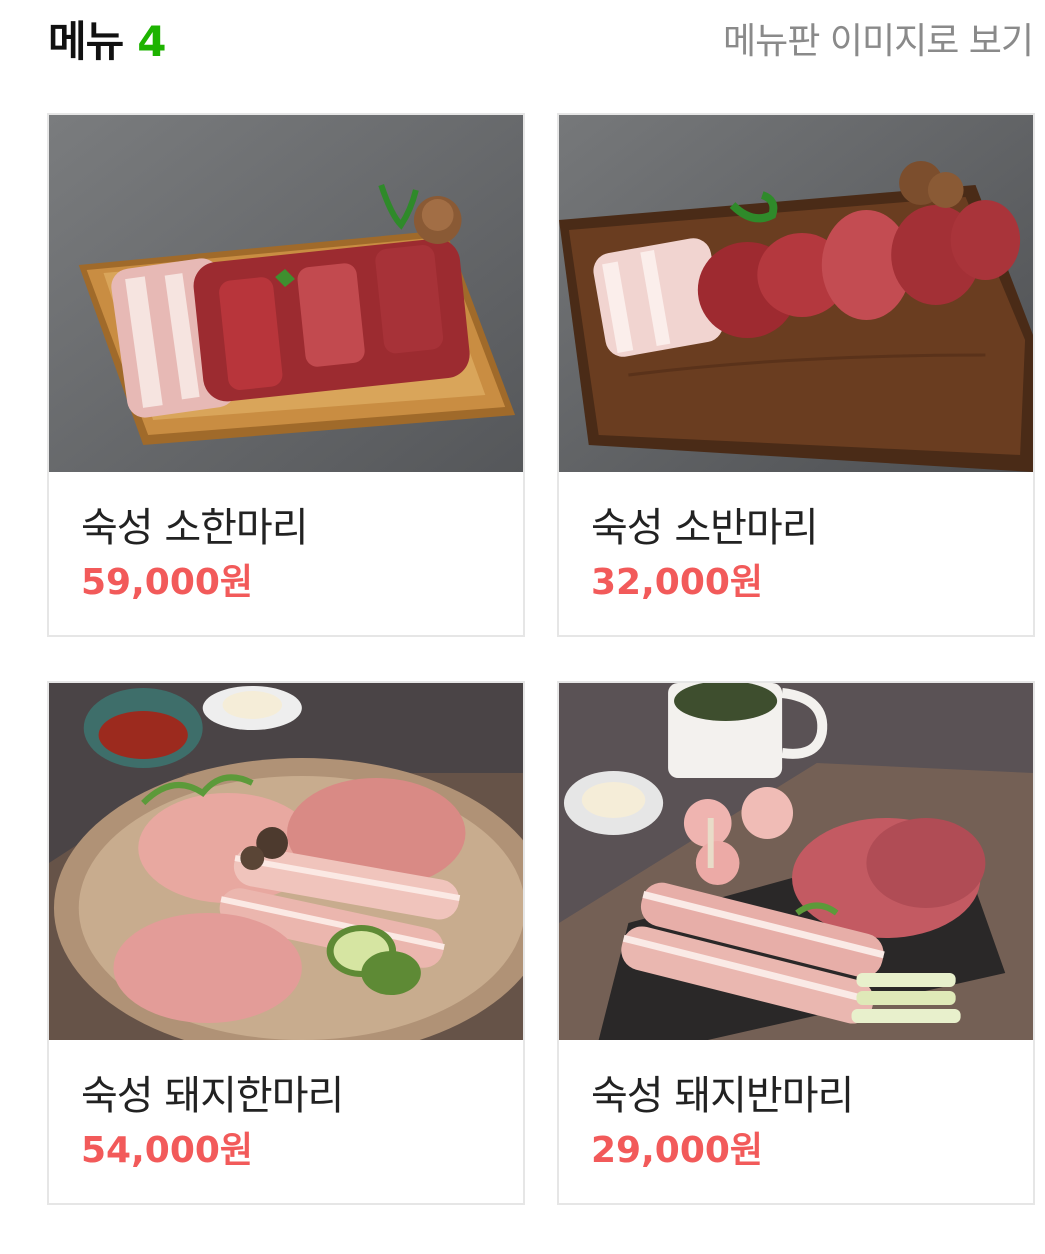  I want to click on menu-info: 숙성 돼지반마리 29,000원, so click(796, 1107).